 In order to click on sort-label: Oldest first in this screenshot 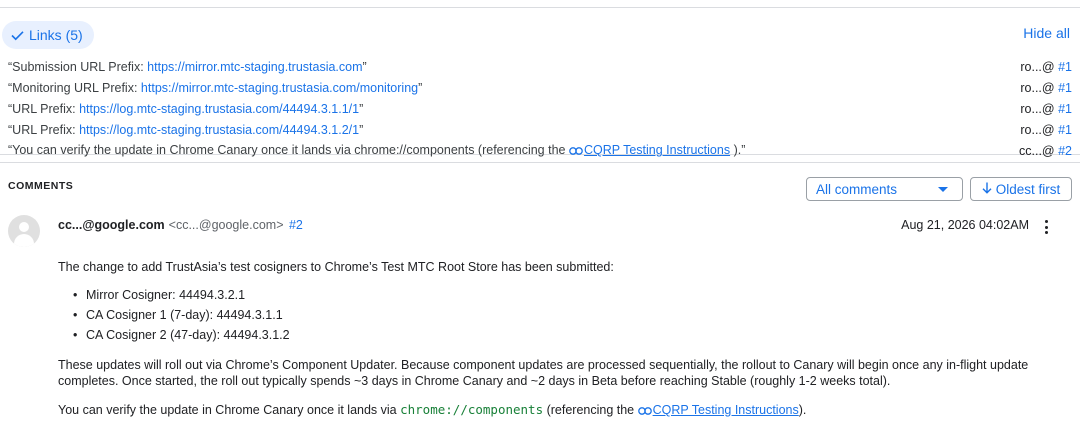, I will do `click(1028, 189)`.